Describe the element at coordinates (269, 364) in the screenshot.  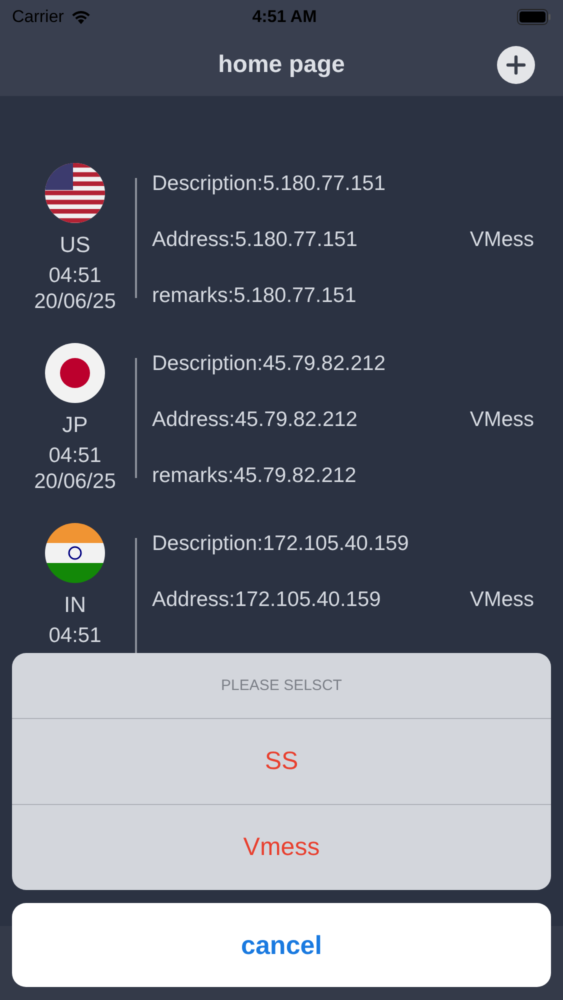
I see `description-text: Description:45.79.82.212` at that location.